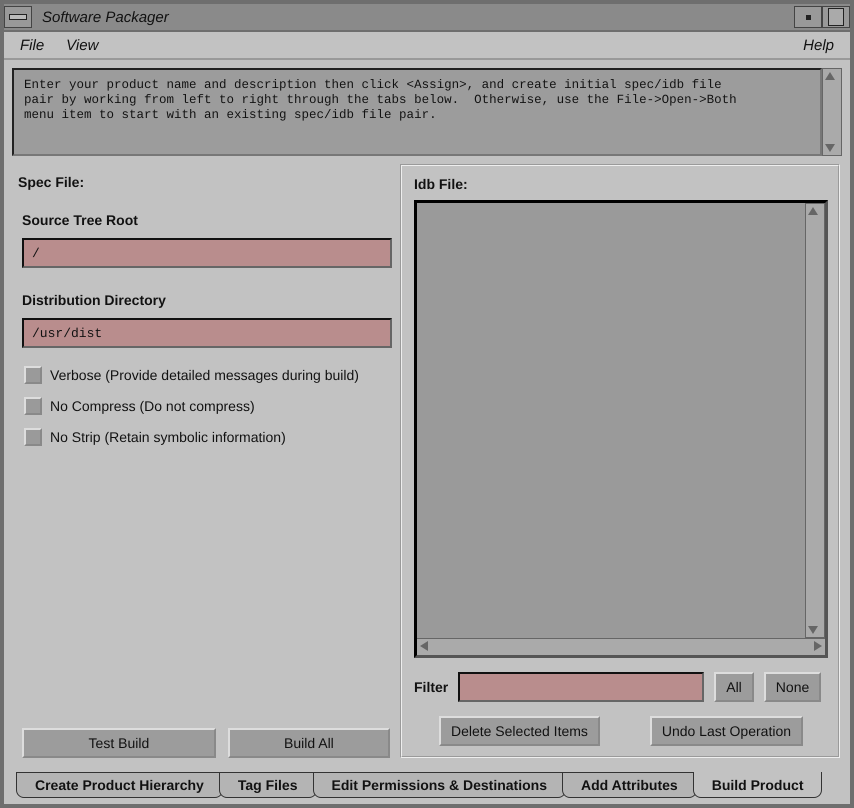 The width and height of the screenshot is (854, 808). Describe the element at coordinates (152, 406) in the screenshot. I see `checkbox-label: No Compress (Do not compress)` at that location.